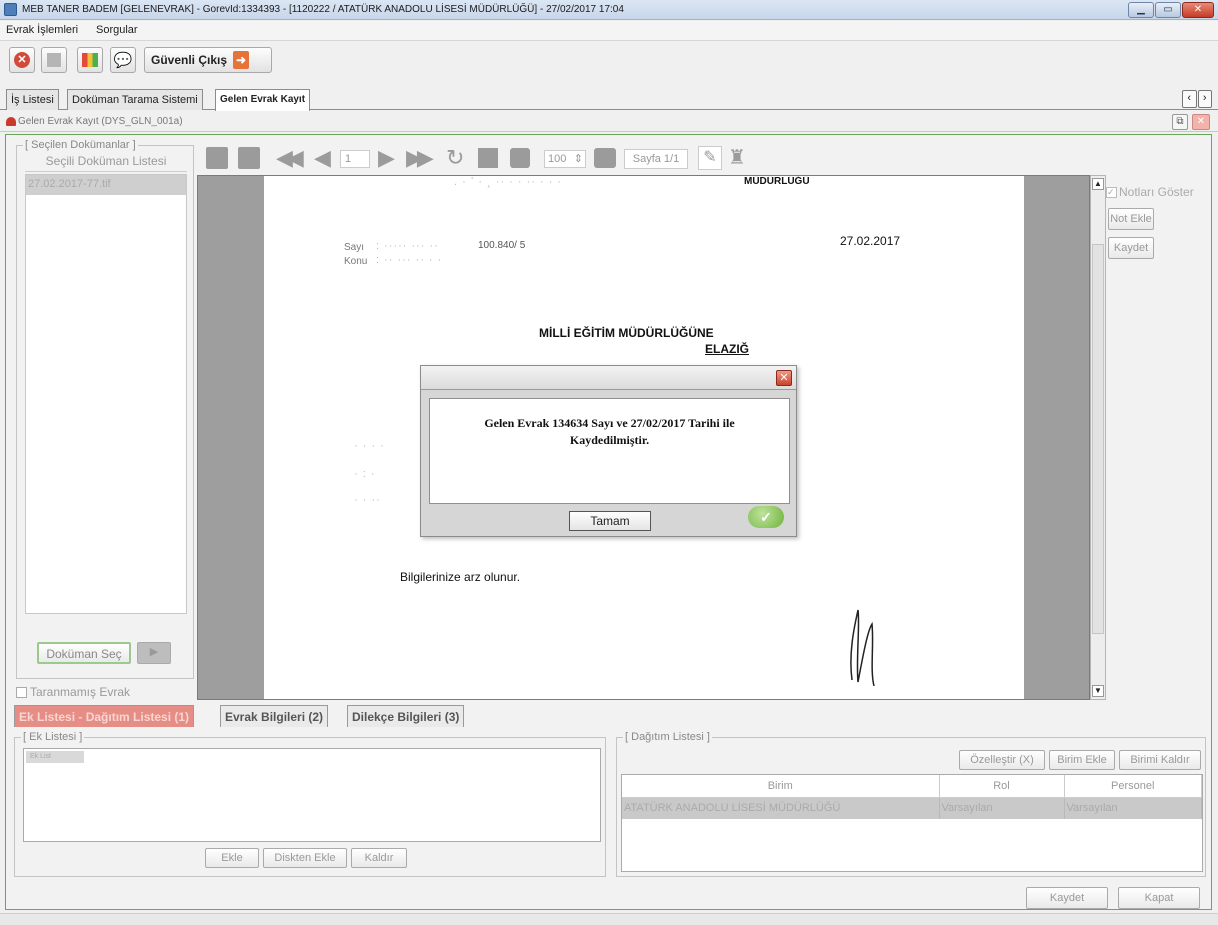 This screenshot has height=925, width=1218. I want to click on ozellestir-button: Özelleştir (X), so click(1002, 760).